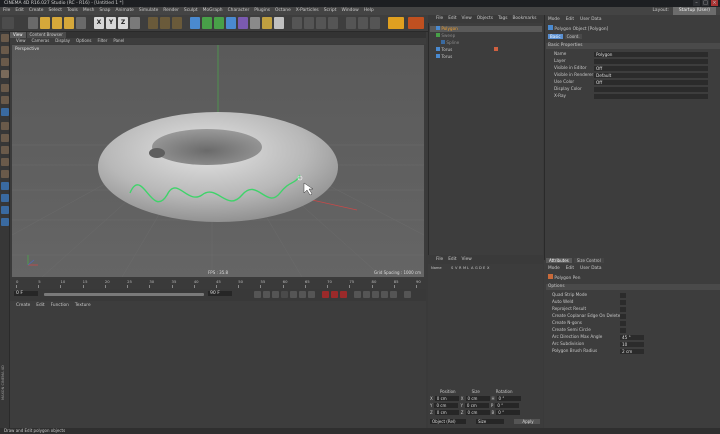  I want to click on camera-button, so click(267, 23).